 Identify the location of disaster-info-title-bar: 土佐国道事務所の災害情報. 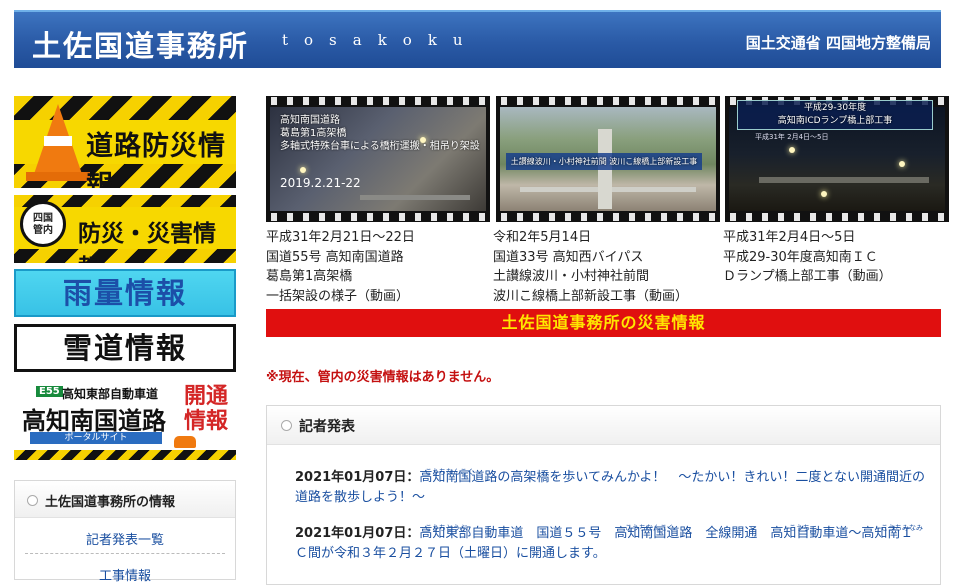
(603, 323).